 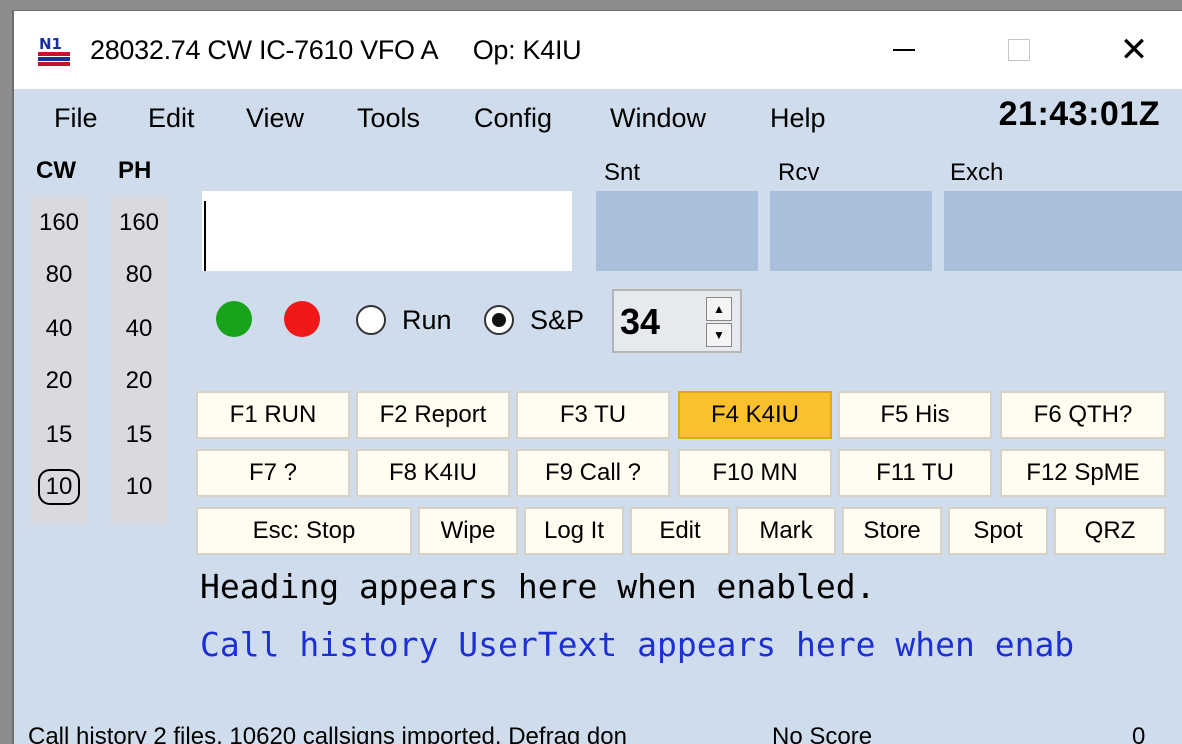 What do you see at coordinates (622, 172) in the screenshot?
I see `snt-label: Snt` at bounding box center [622, 172].